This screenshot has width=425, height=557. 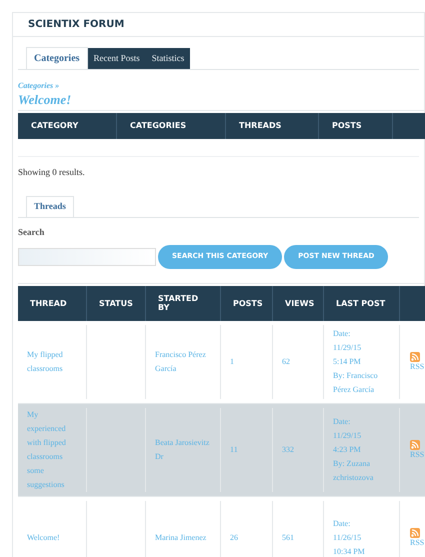 What do you see at coordinates (356, 383) in the screenshot?
I see `last-post-text: By: Francisco Pérez García` at bounding box center [356, 383].